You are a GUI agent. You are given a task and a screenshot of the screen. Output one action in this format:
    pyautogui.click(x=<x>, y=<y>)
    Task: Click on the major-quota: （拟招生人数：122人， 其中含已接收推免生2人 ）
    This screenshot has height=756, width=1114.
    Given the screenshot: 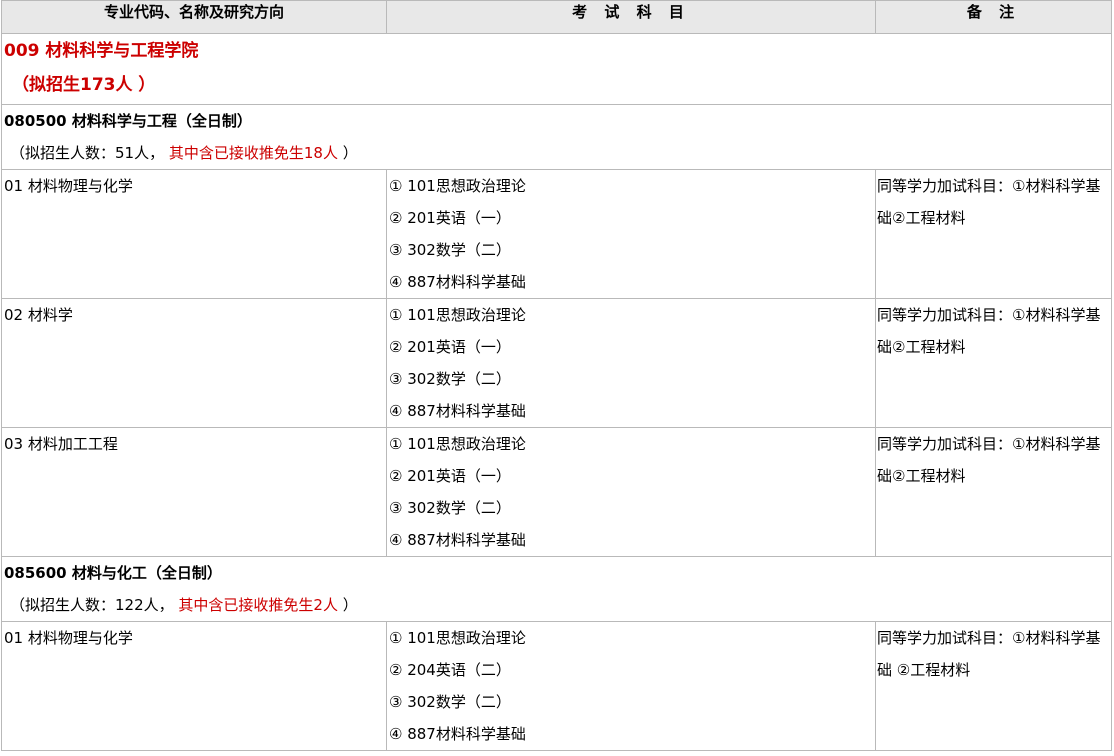 What is the action you would take?
    pyautogui.click(x=556, y=605)
    